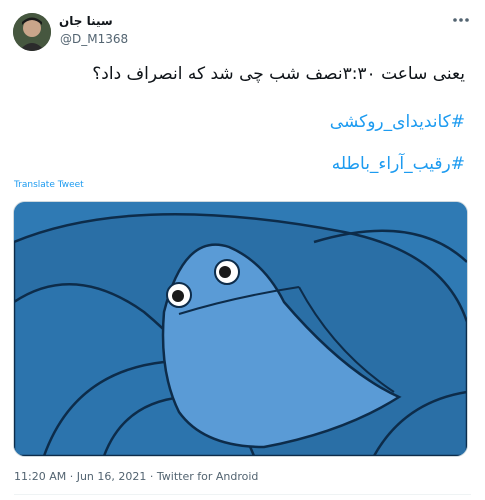  What do you see at coordinates (398, 164) in the screenshot?
I see `hashtag-link-2: #رقیب_آراء_باطله` at bounding box center [398, 164].